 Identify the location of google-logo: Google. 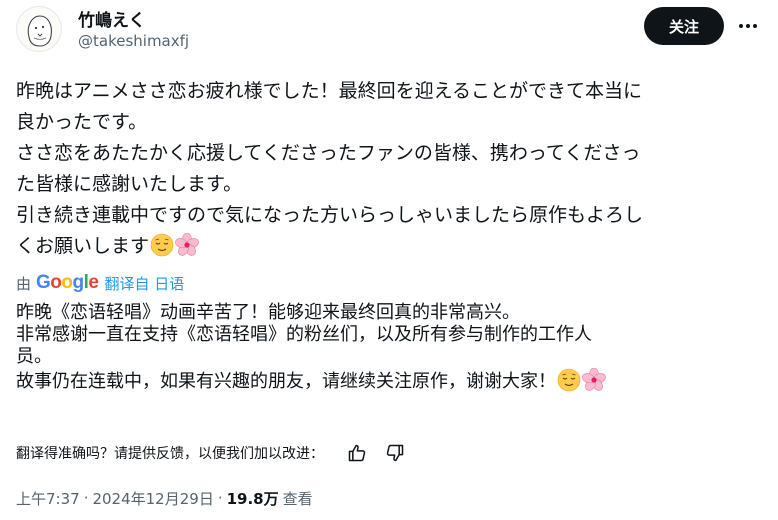
(67, 282).